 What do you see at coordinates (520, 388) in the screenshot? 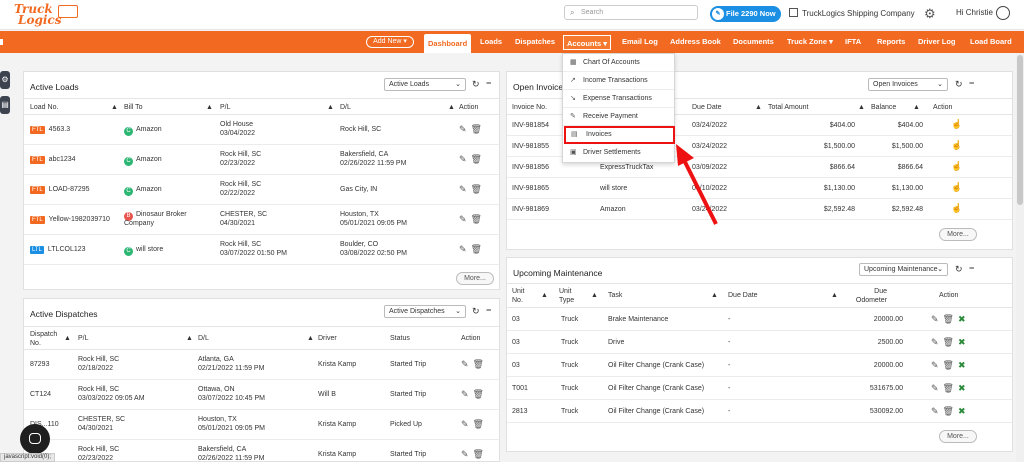
I see `unit-number: T001` at bounding box center [520, 388].